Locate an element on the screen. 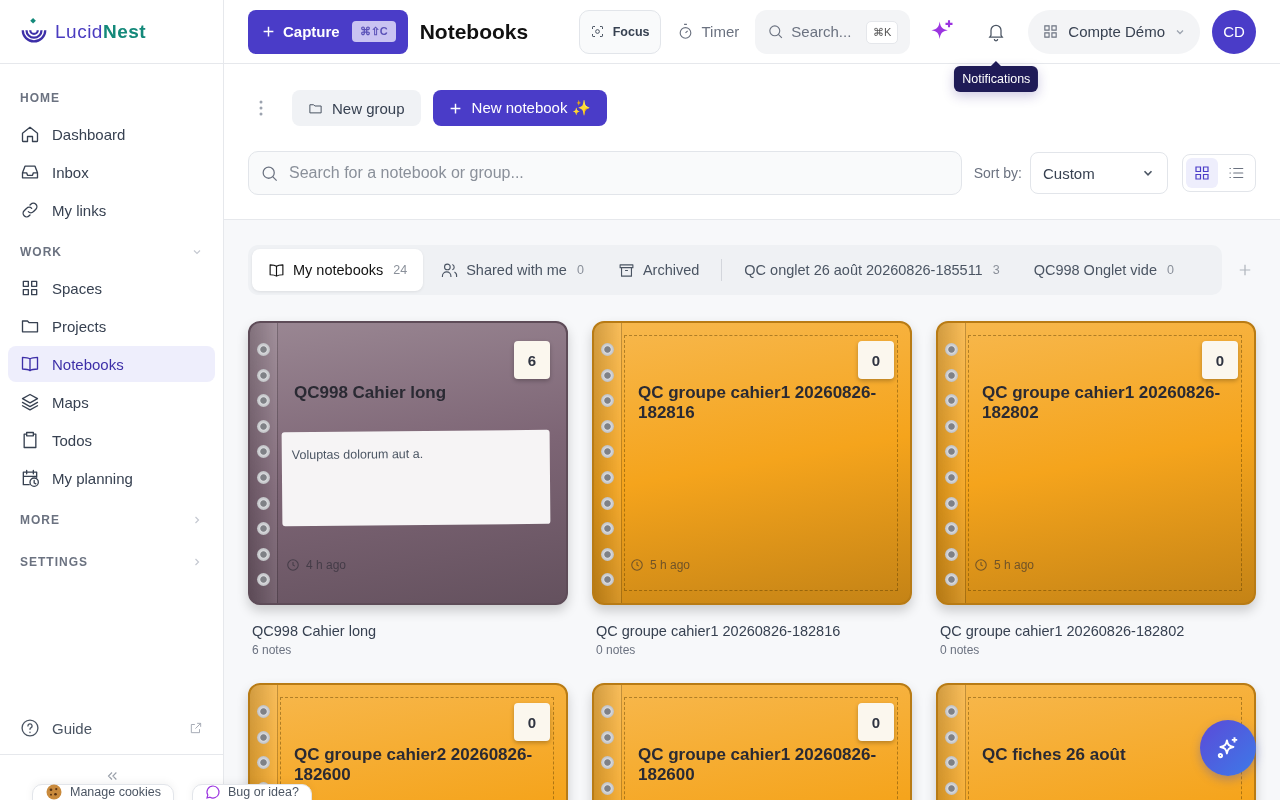  sidebar-item: Inbox is located at coordinates (111, 172).